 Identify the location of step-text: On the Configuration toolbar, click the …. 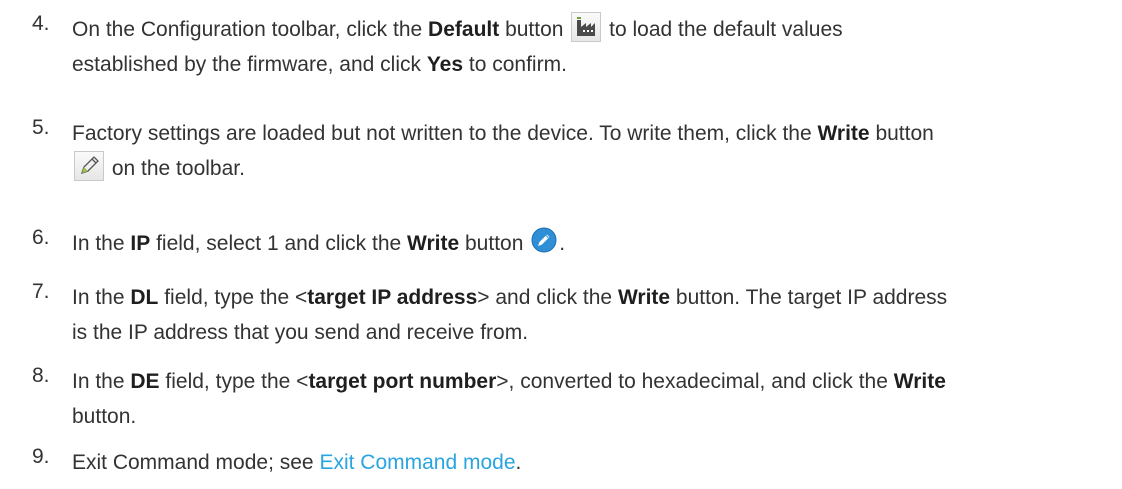
(592, 47).